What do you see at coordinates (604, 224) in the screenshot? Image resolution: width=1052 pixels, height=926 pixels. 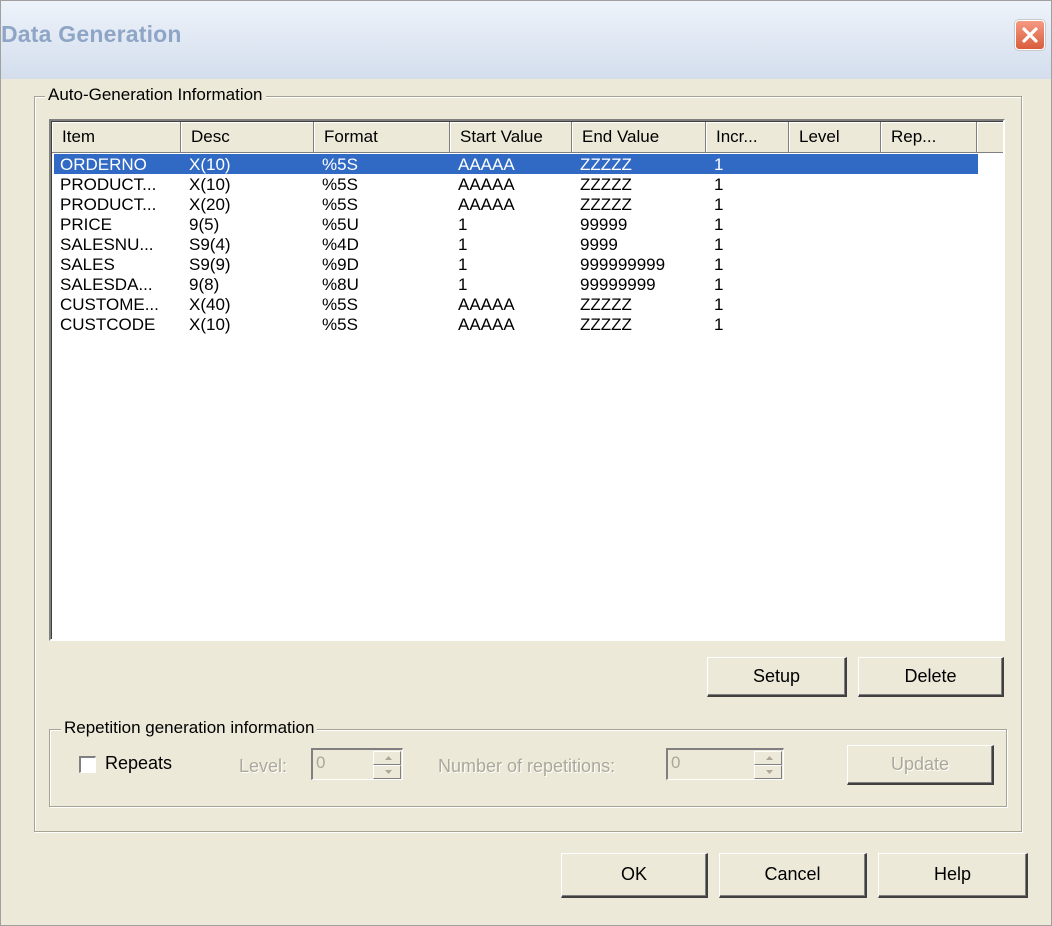 I see `cell-end-value: 99999` at bounding box center [604, 224].